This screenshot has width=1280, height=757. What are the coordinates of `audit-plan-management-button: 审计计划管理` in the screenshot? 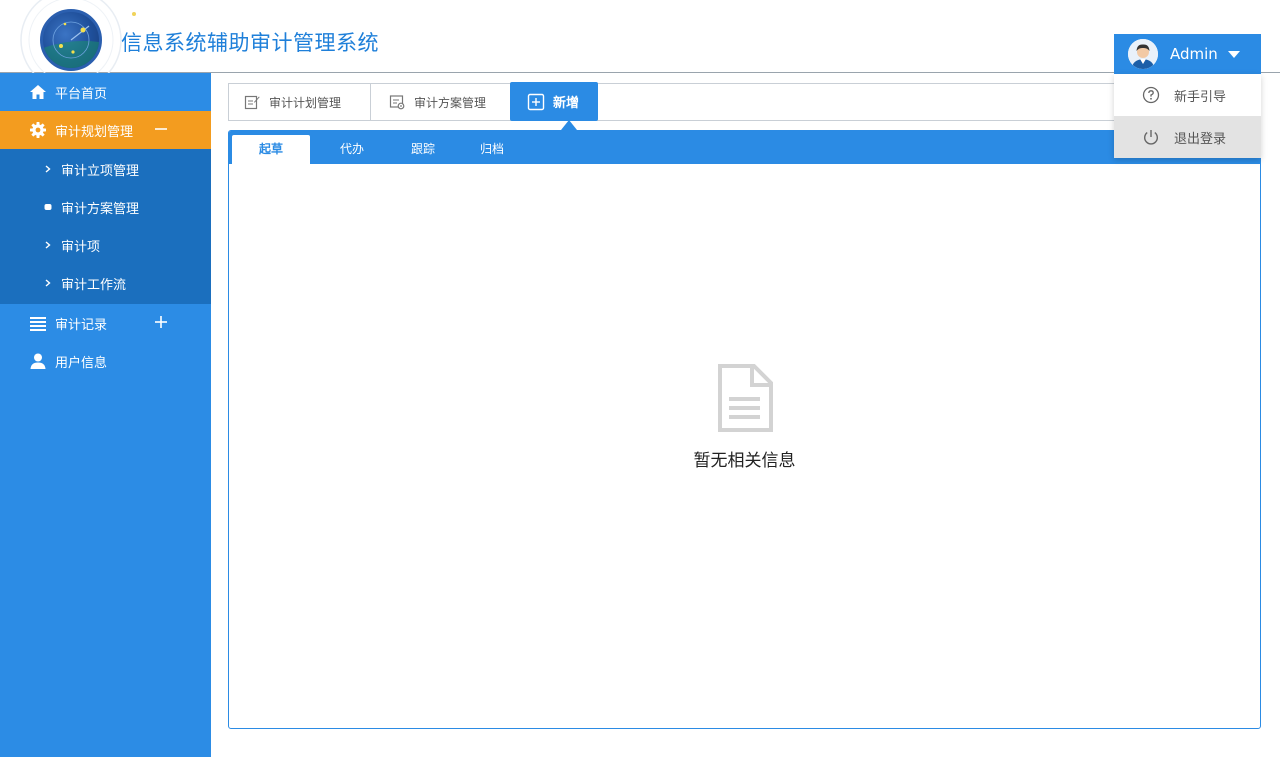 It's located at (292, 102).